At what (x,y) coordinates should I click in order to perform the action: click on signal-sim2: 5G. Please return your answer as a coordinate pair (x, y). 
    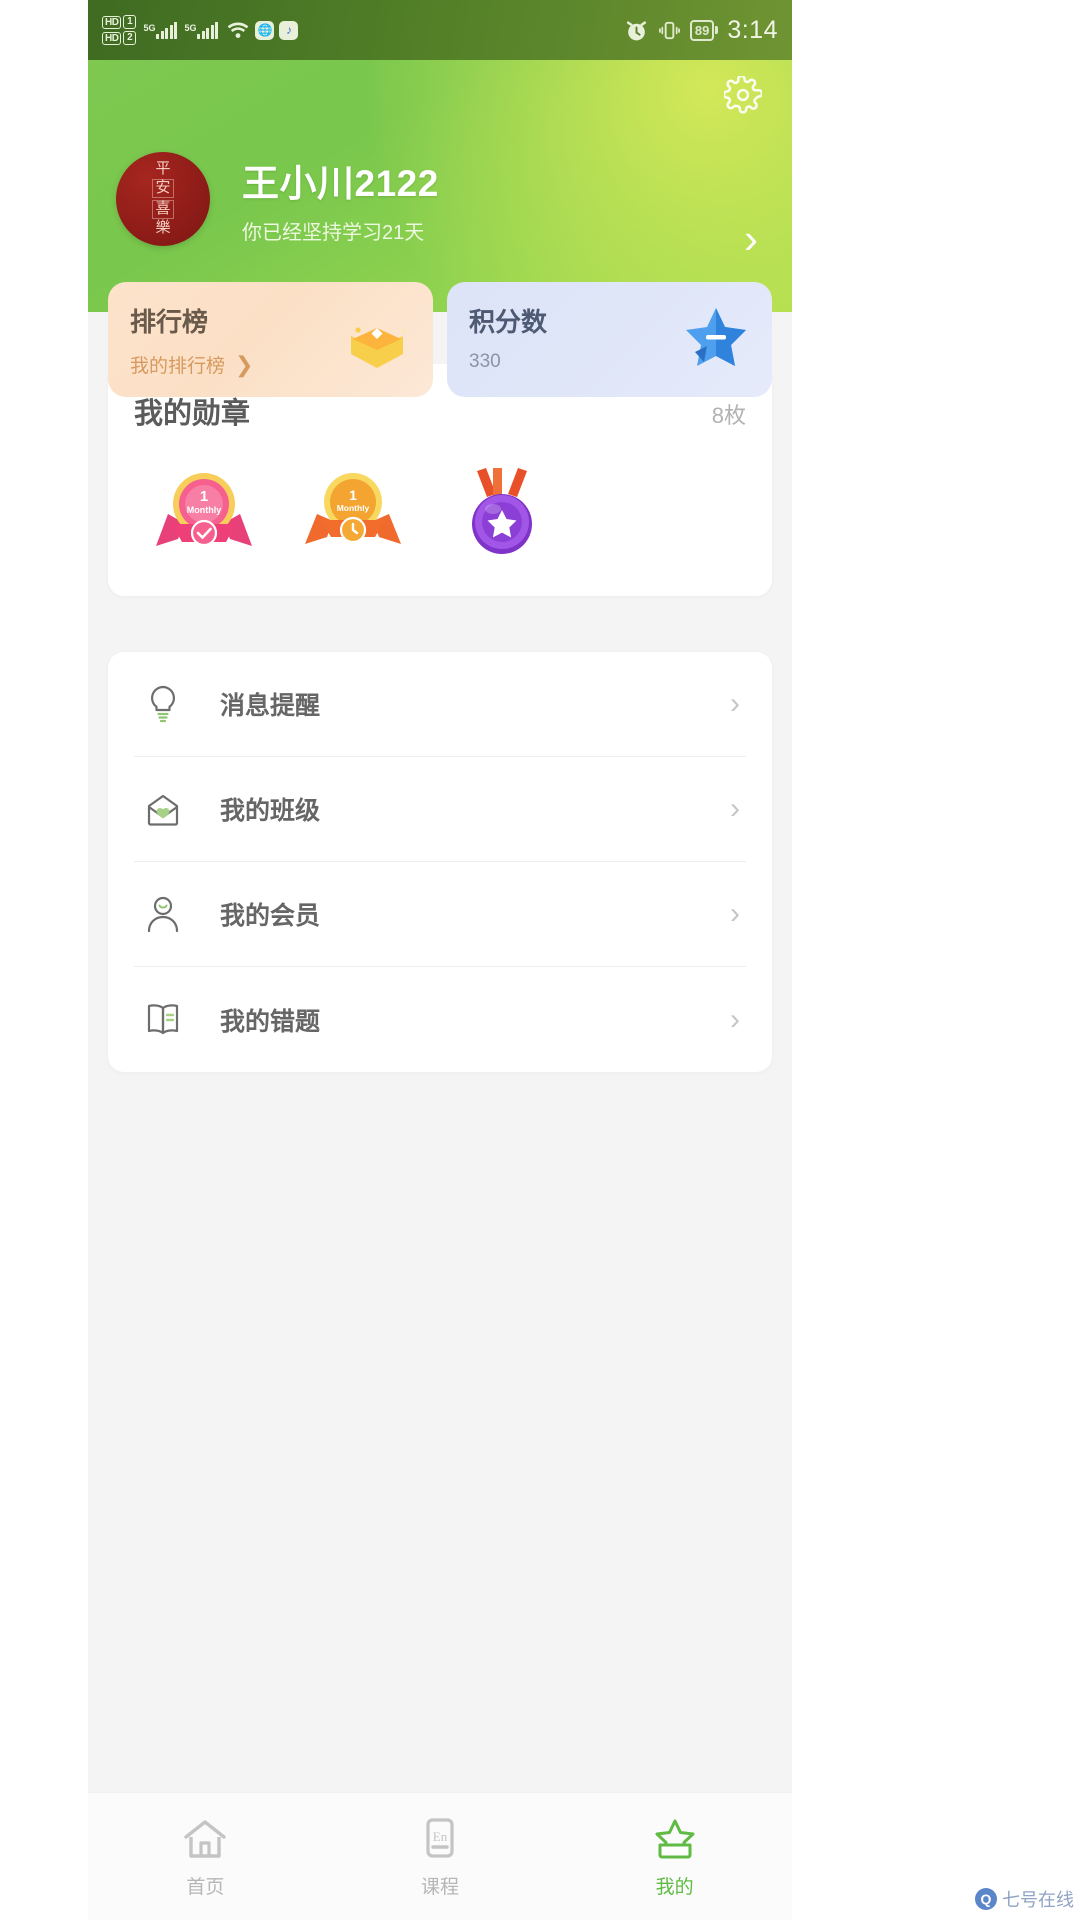
    Looking at the image, I should click on (201, 30).